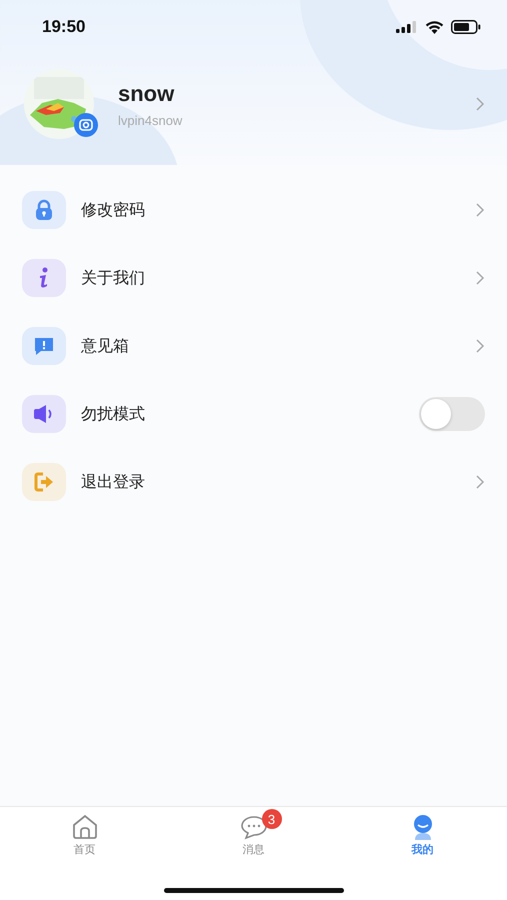  What do you see at coordinates (147, 93) in the screenshot?
I see `user-name: snow` at bounding box center [147, 93].